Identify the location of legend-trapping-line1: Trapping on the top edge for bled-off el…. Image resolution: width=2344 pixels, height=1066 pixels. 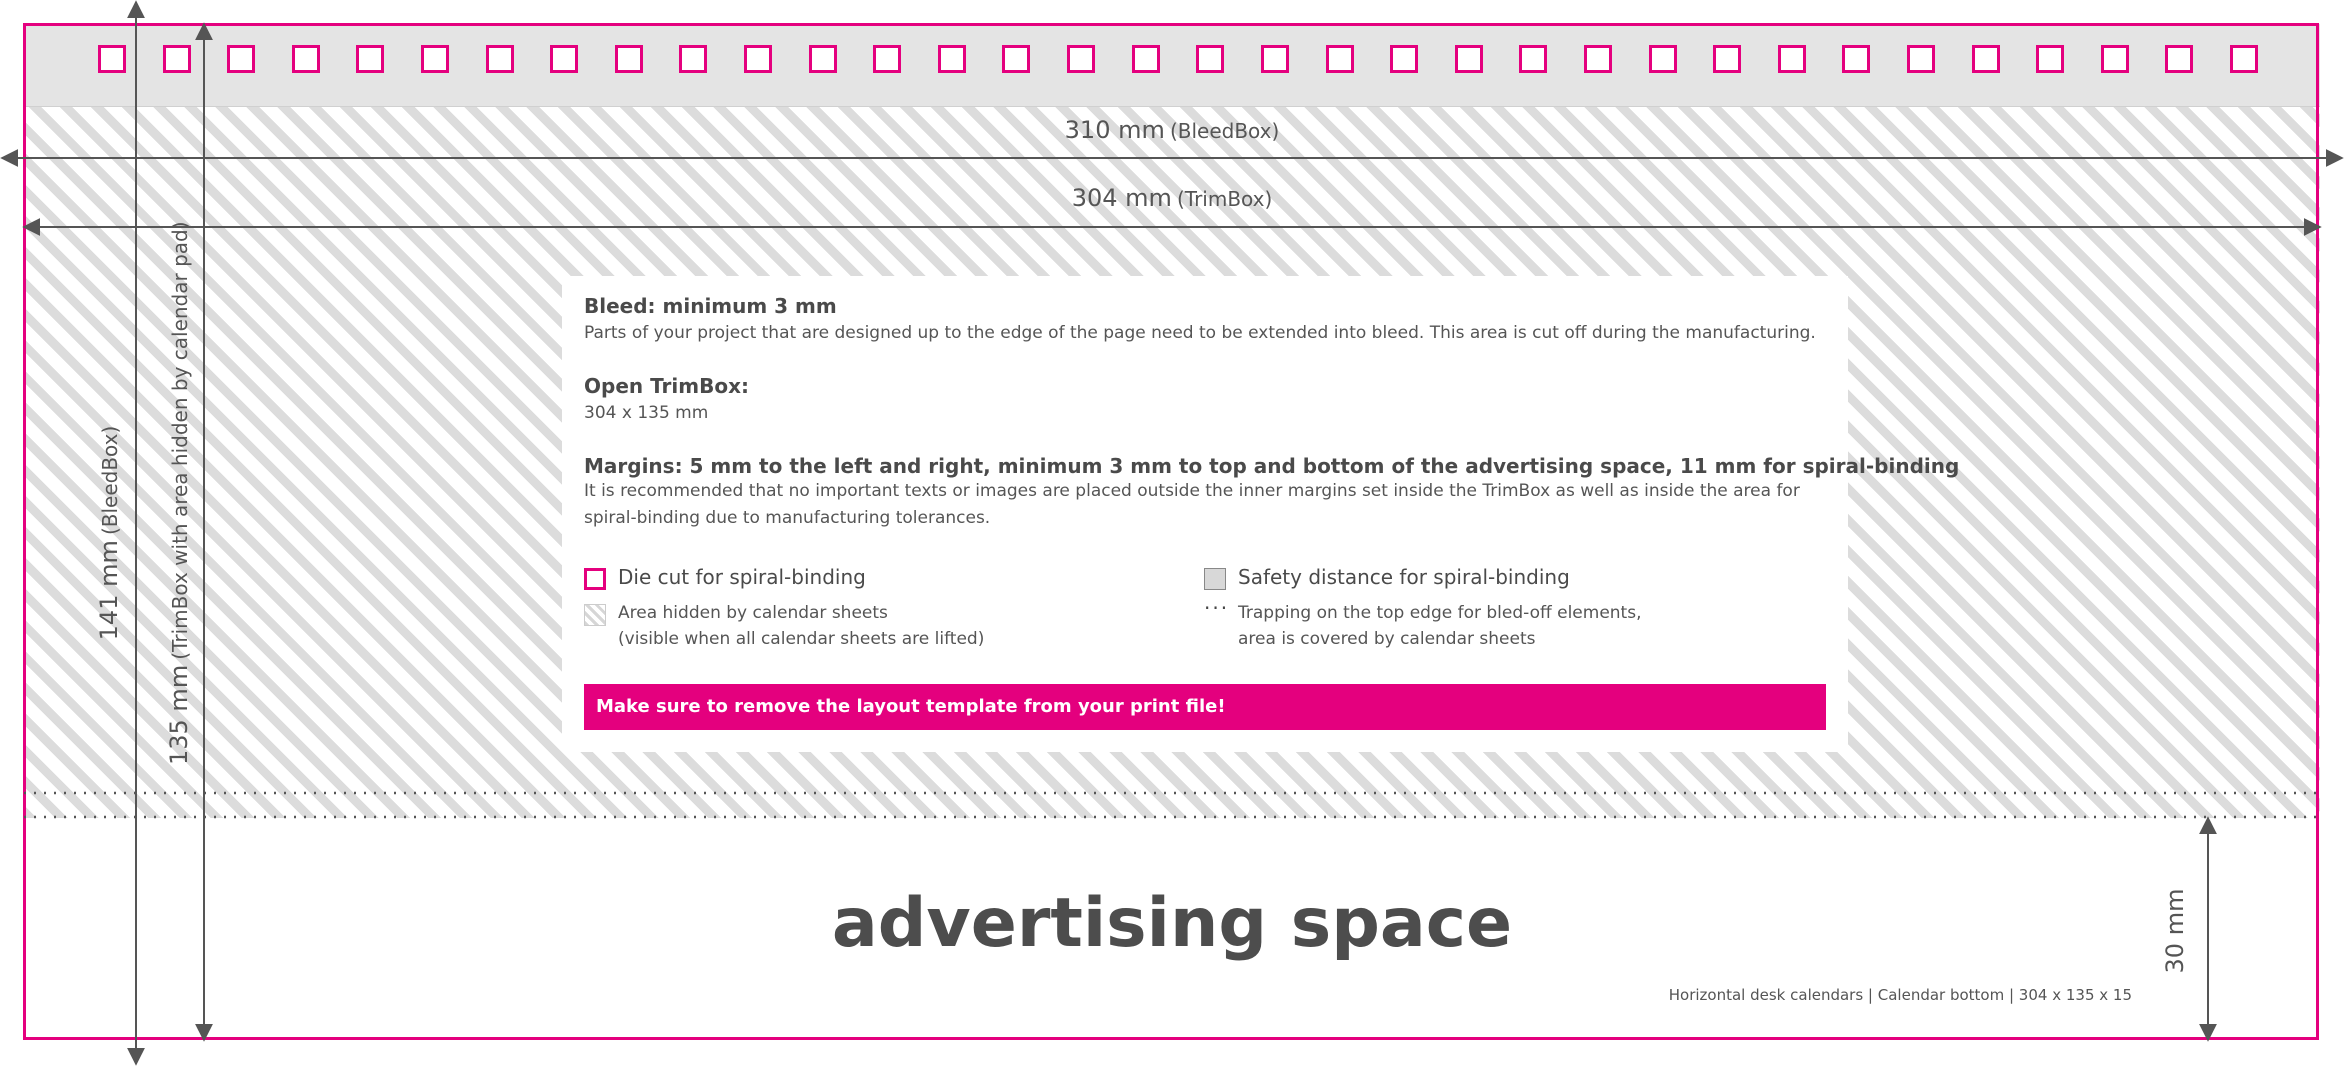
(1440, 613).